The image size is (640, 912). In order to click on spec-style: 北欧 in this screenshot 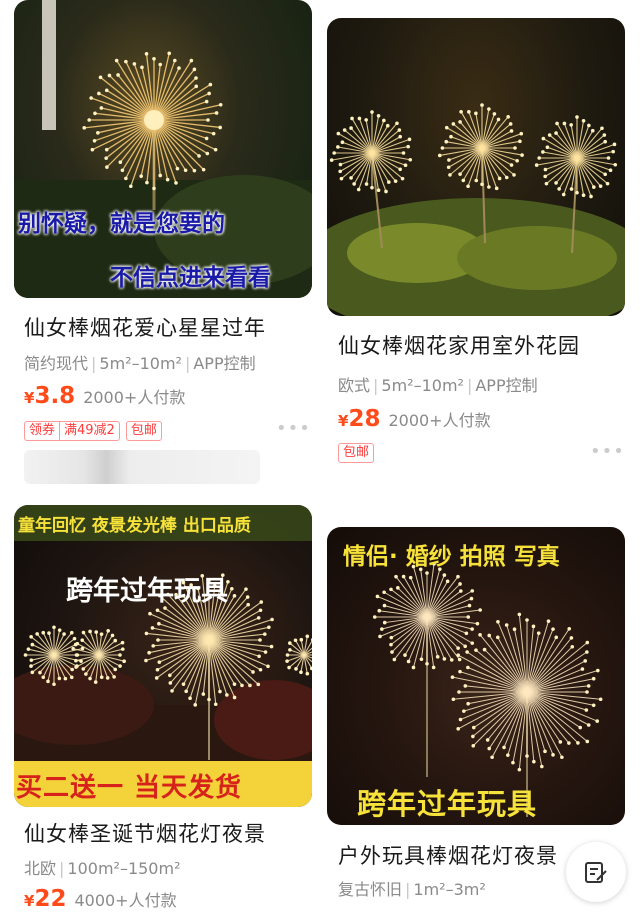, I will do `click(40, 868)`.